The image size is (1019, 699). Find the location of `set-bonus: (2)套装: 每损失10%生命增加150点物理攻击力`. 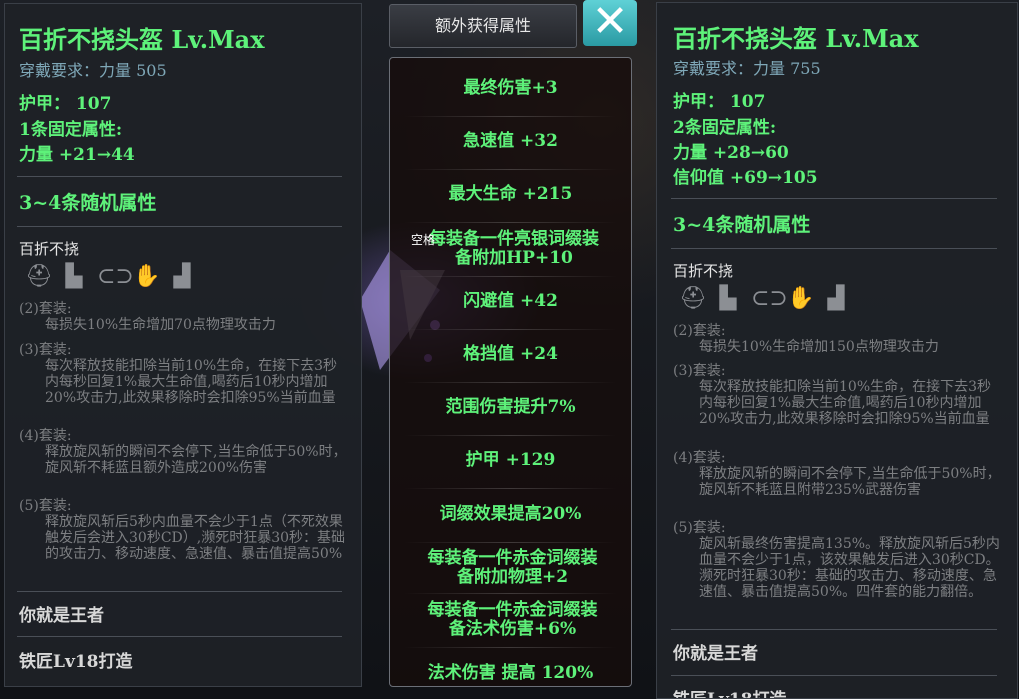

set-bonus: (2)套装: 每损失10%生命增加150点物理攻击力 is located at coordinates (806, 339).